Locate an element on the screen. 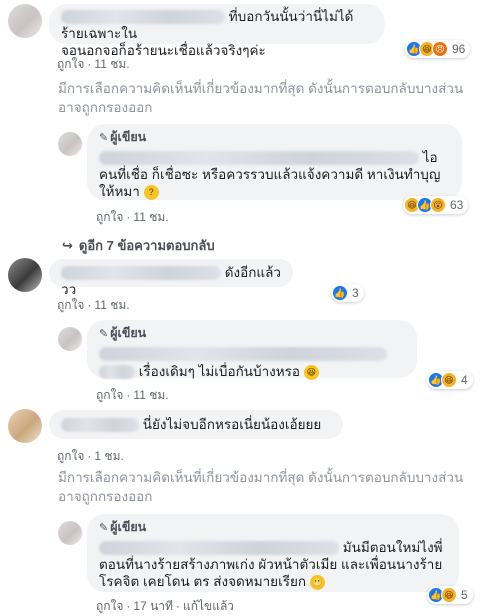  reaction-count: 3 is located at coordinates (355, 293).